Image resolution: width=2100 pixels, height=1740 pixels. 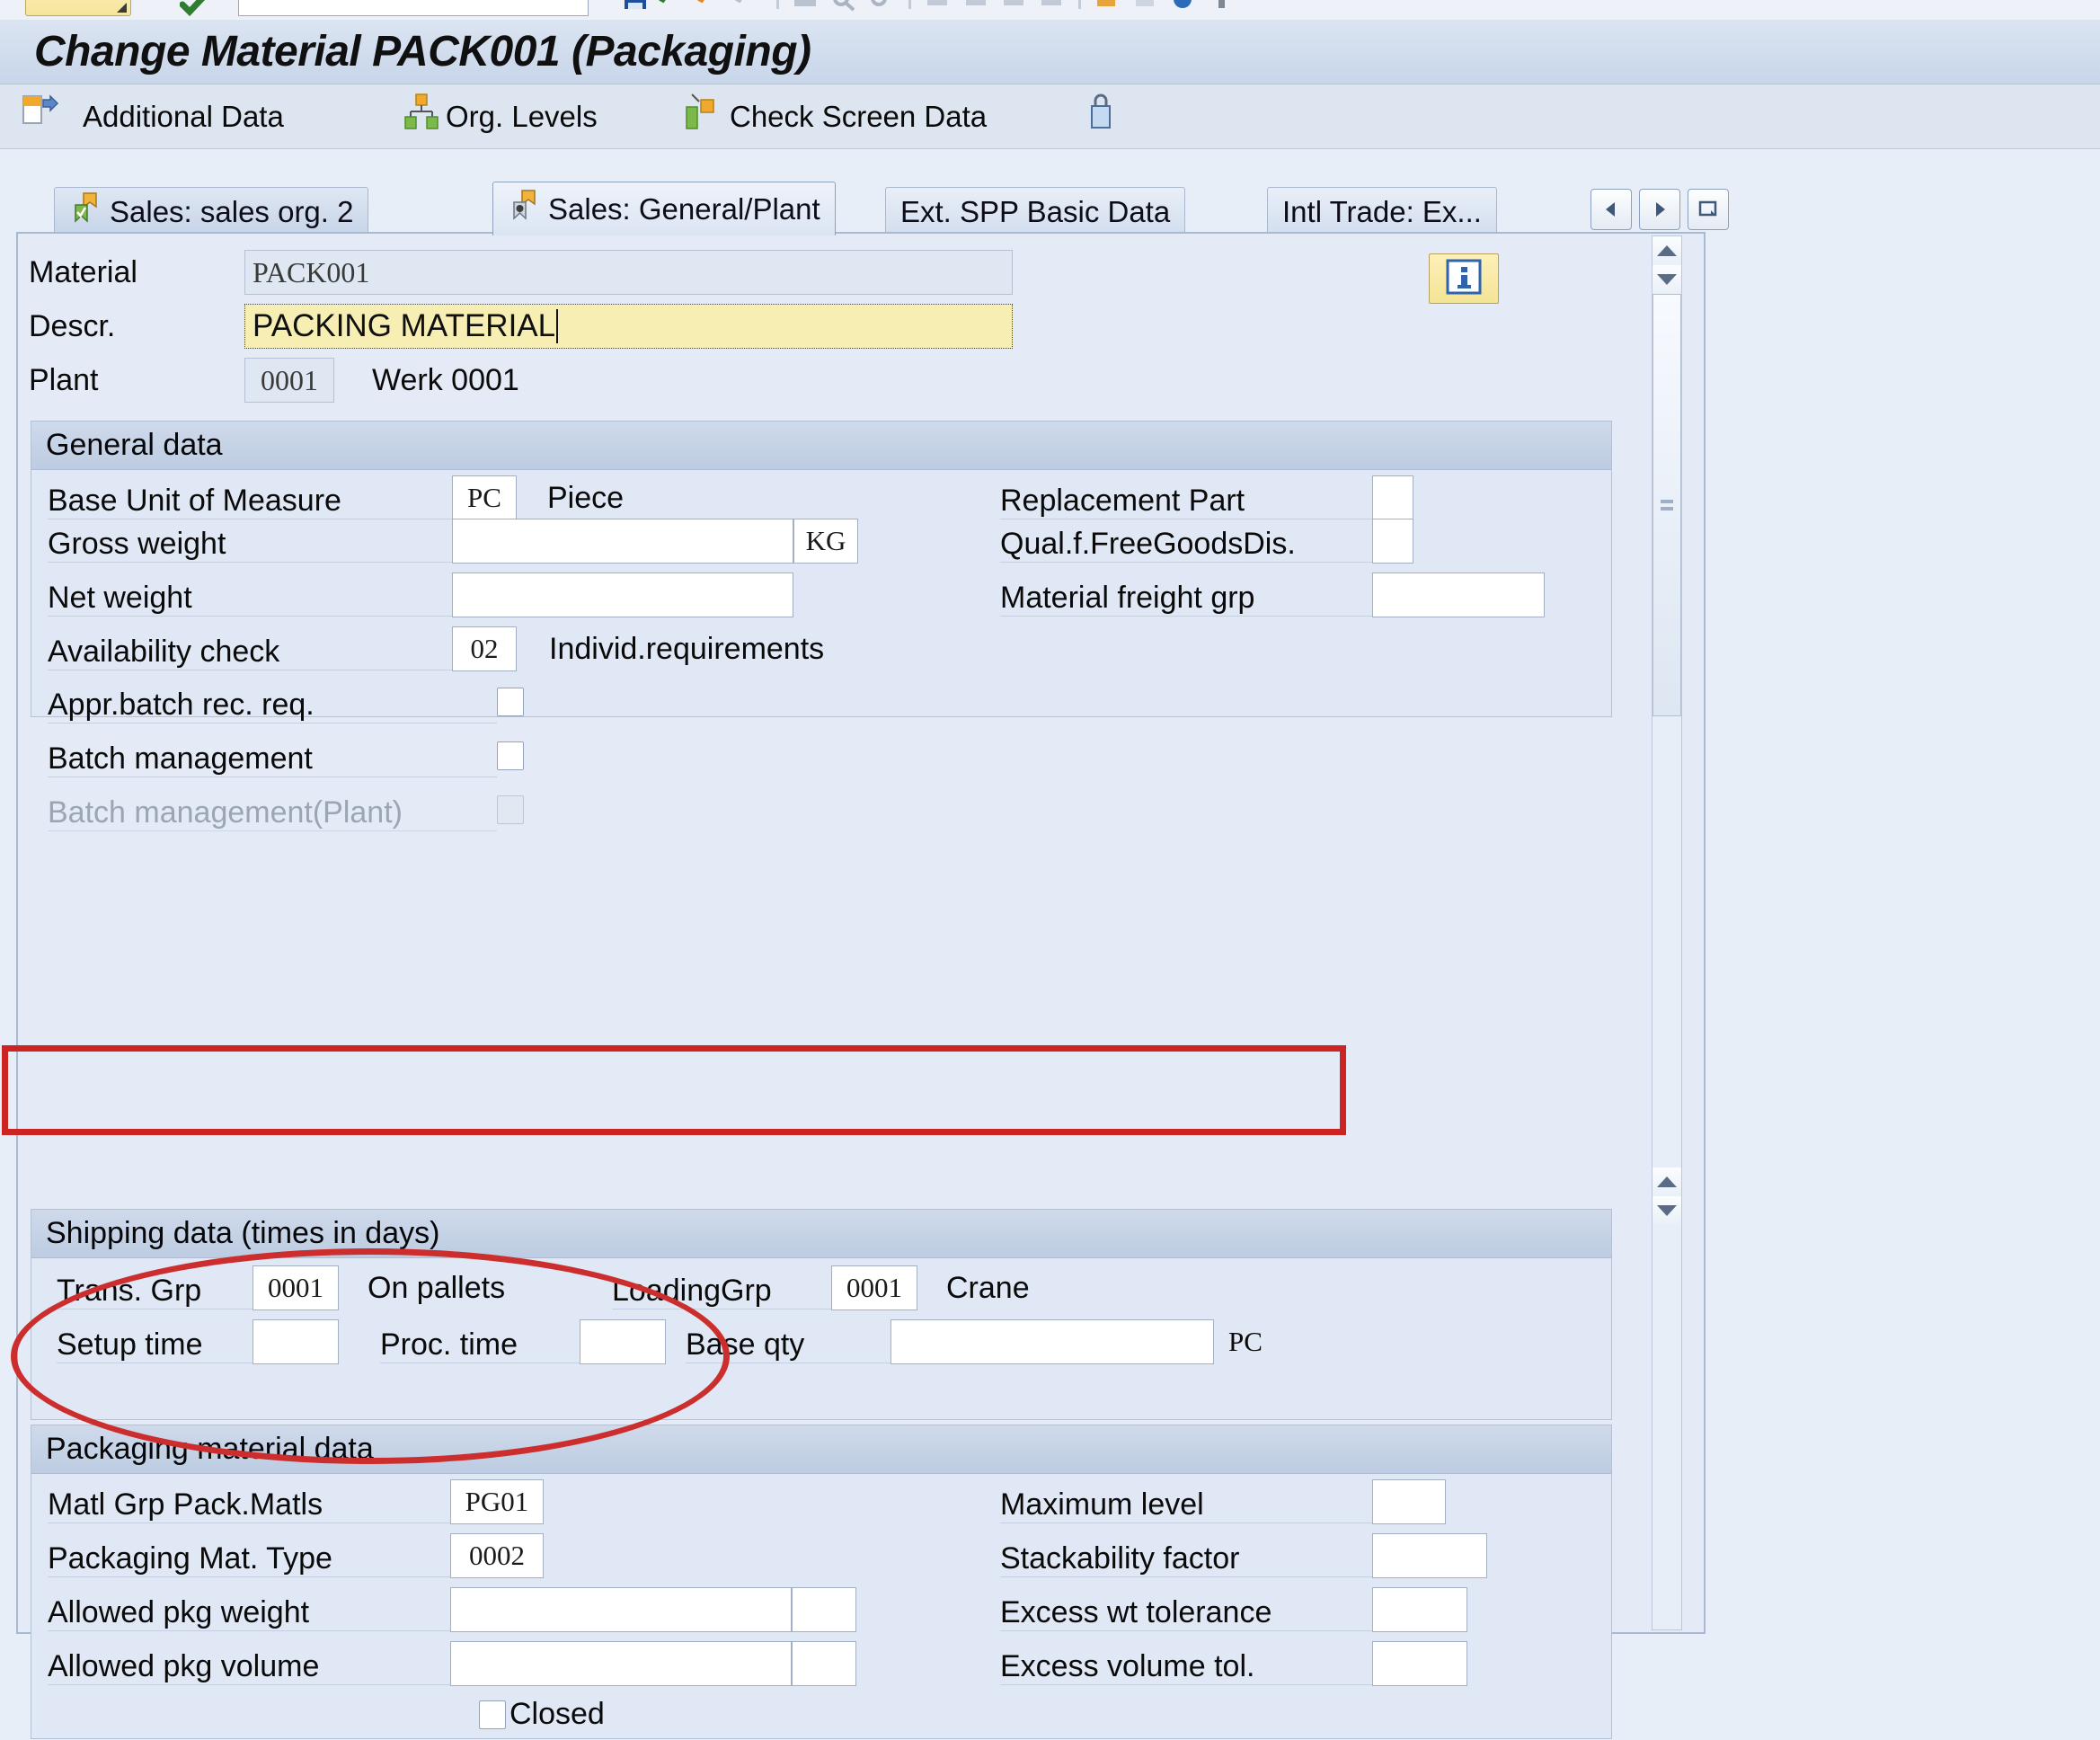 What do you see at coordinates (87, 212) in the screenshot?
I see `pencil-check-icon` at bounding box center [87, 212].